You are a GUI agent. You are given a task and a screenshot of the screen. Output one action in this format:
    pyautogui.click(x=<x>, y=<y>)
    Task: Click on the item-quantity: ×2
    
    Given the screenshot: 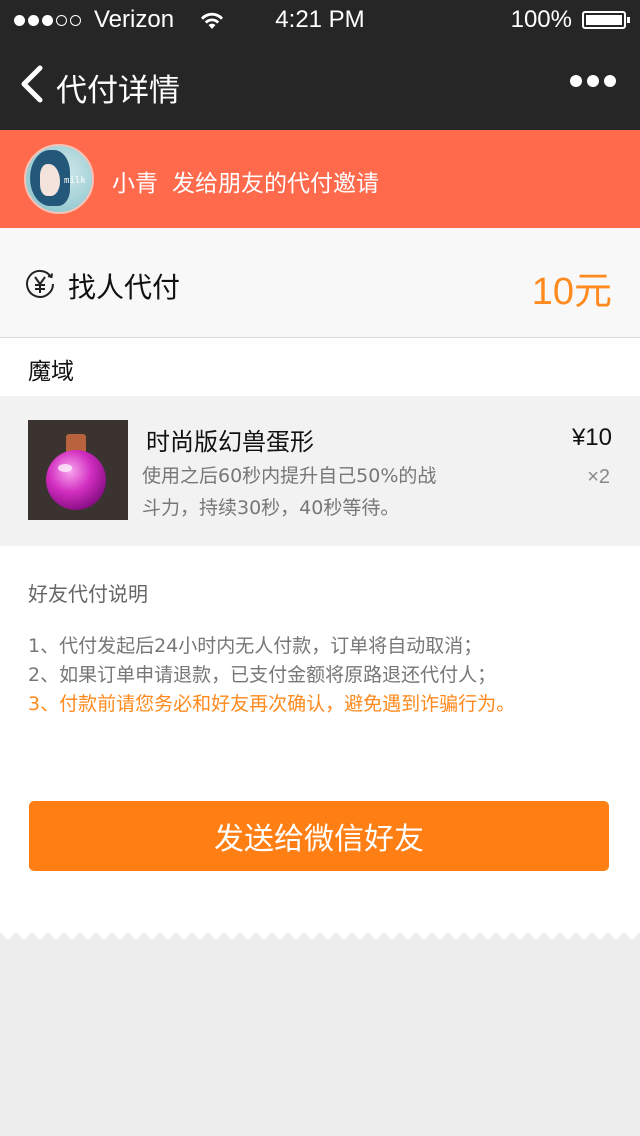 What is the action you would take?
    pyautogui.click(x=598, y=477)
    